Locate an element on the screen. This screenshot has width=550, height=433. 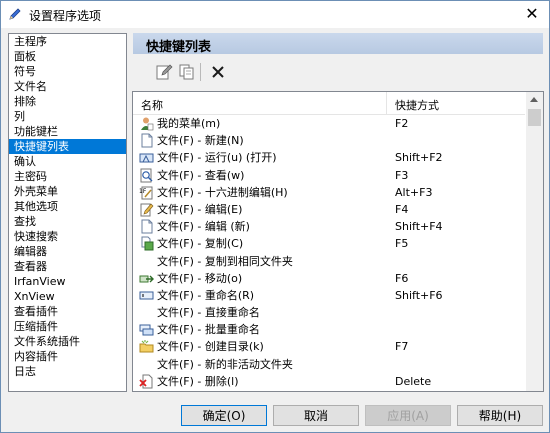
user-menu-icon is located at coordinates (147, 124).